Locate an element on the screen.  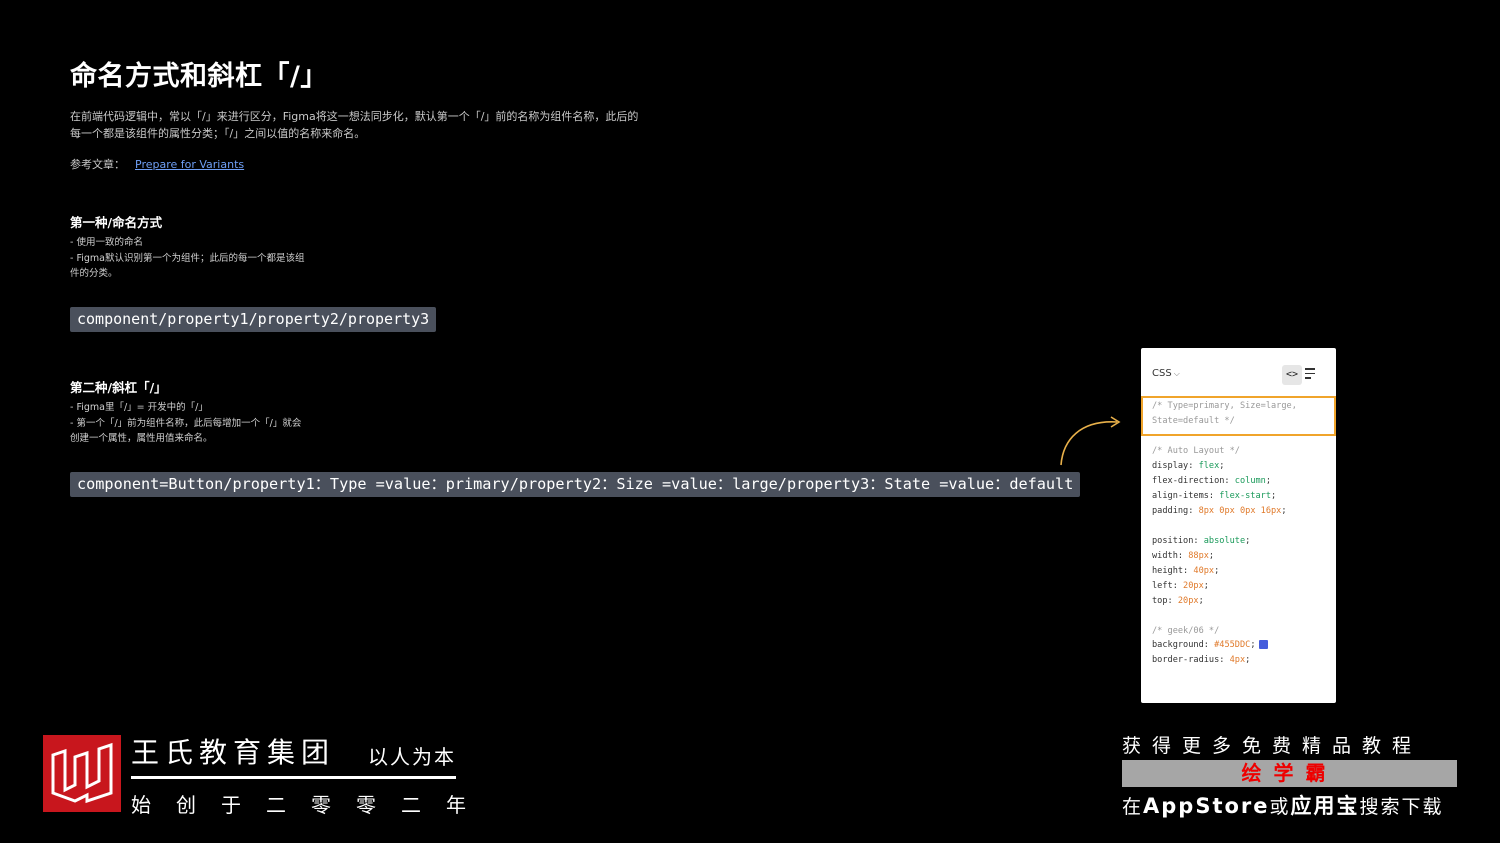
css-prop: align-items: is located at coordinates (1186, 496).